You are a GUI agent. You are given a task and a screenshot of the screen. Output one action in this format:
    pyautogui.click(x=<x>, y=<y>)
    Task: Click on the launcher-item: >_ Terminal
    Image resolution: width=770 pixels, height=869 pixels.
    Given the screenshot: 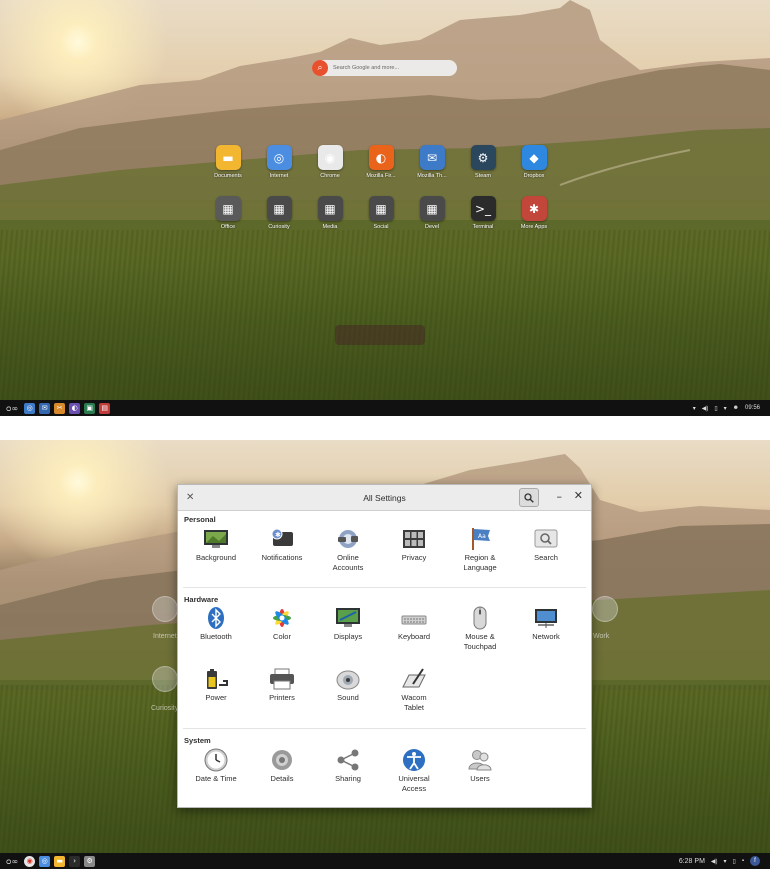 What is the action you would take?
    pyautogui.click(x=483, y=213)
    